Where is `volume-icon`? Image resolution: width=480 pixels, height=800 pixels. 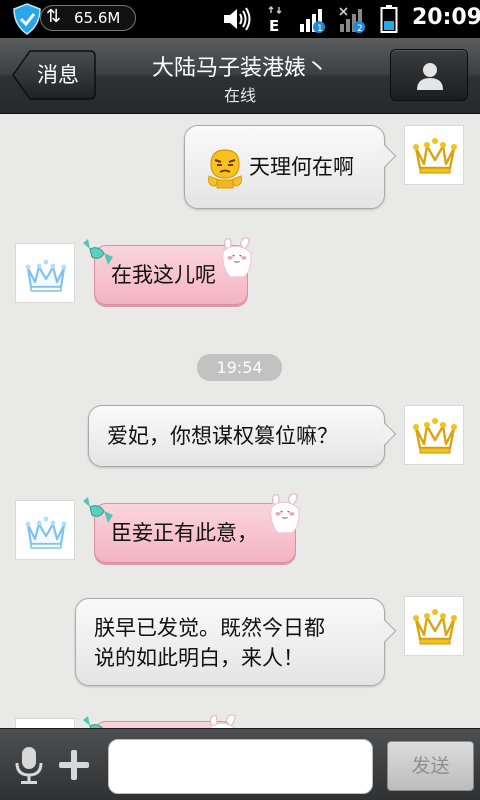
volume-icon is located at coordinates (237, 19).